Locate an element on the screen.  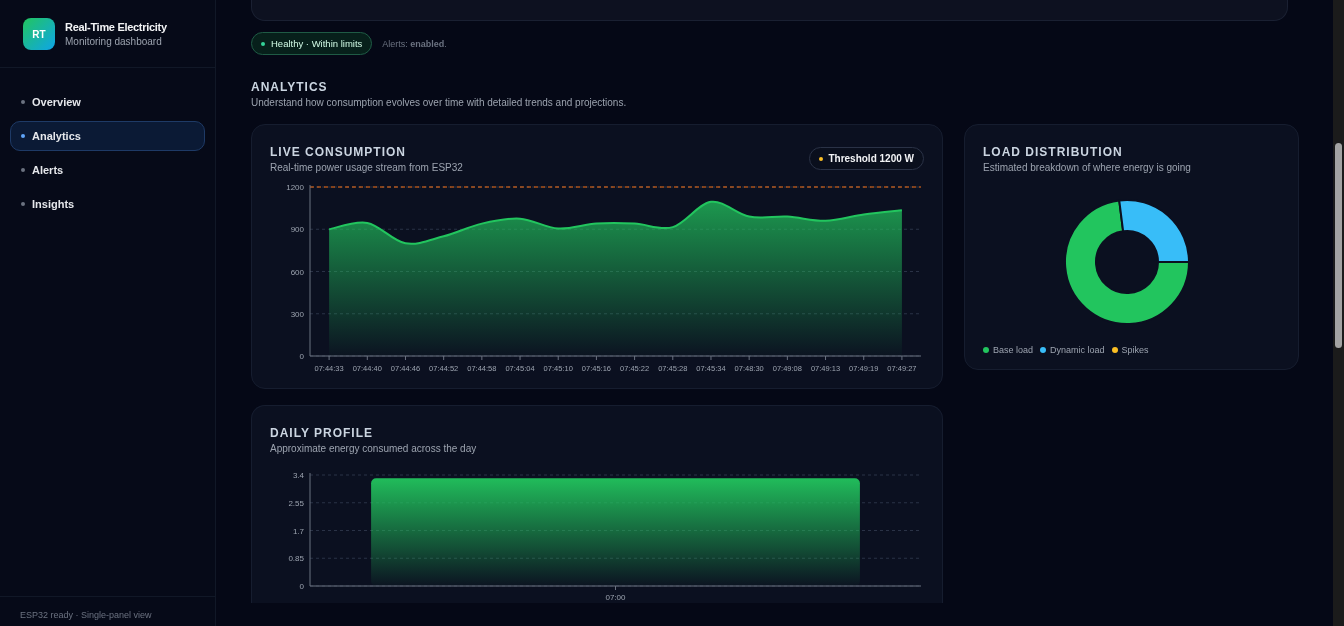
legend-label: Base load is located at coordinates (1013, 350).